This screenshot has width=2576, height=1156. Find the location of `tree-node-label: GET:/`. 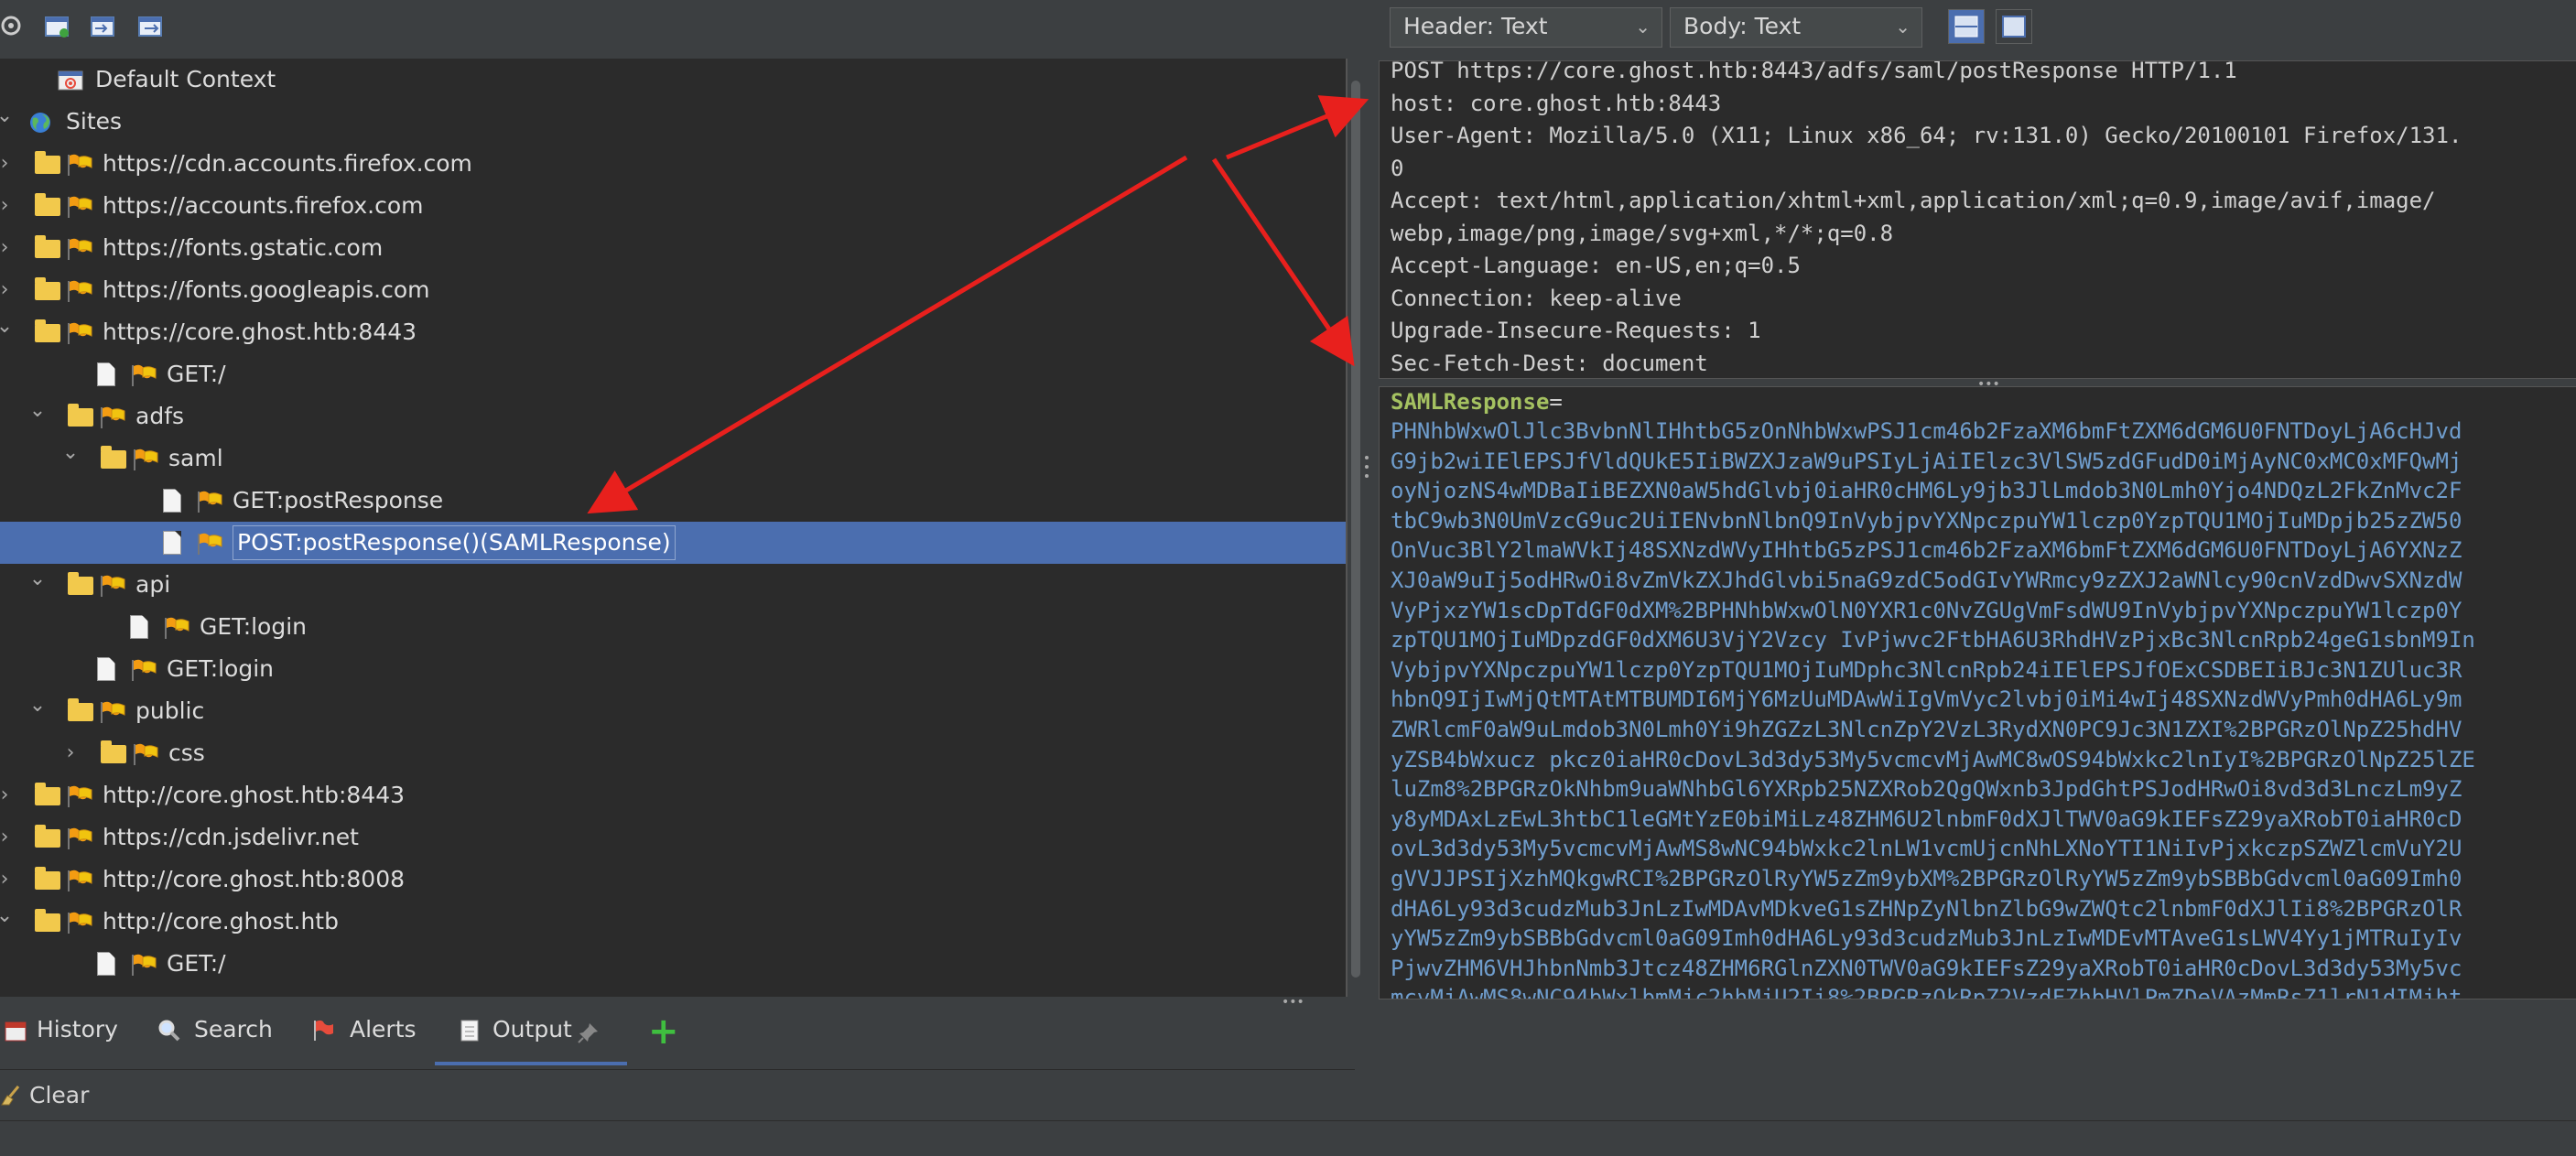

tree-node-label: GET:/ is located at coordinates (197, 374).